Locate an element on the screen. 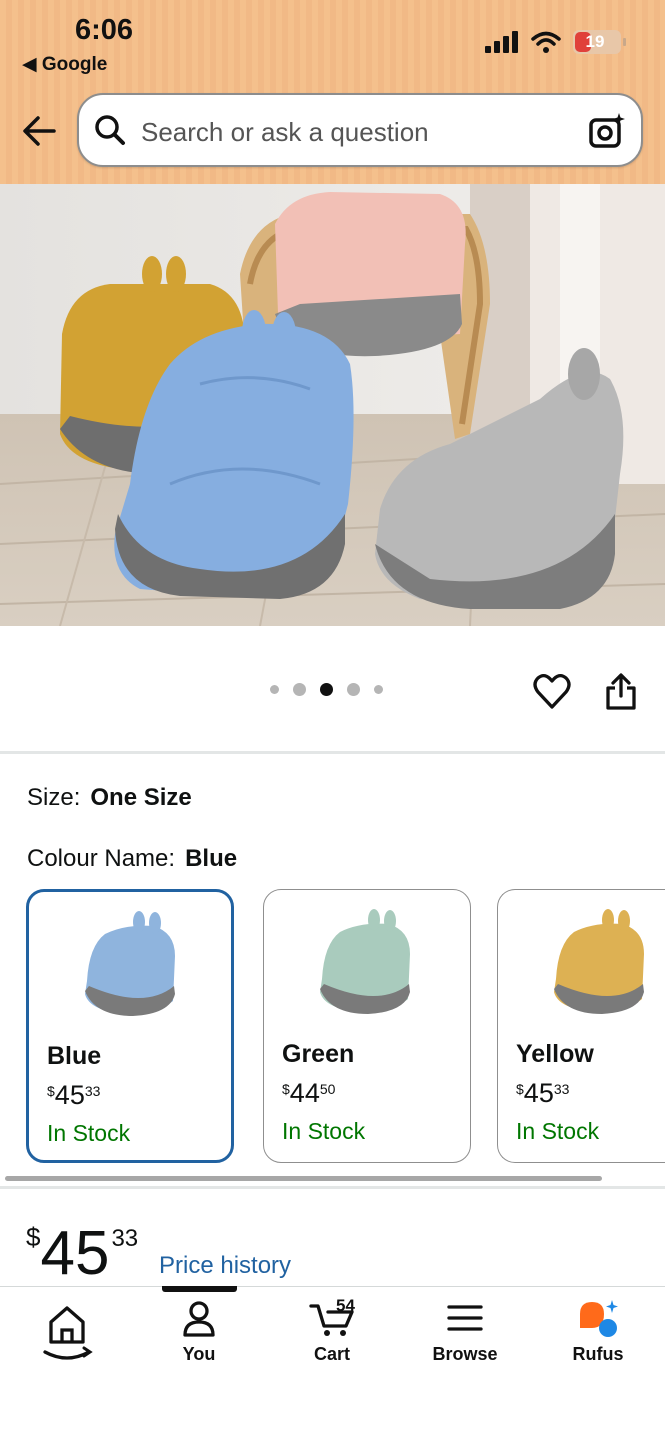 The height and width of the screenshot is (1440, 665). wifi-icon is located at coordinates (546, 42).